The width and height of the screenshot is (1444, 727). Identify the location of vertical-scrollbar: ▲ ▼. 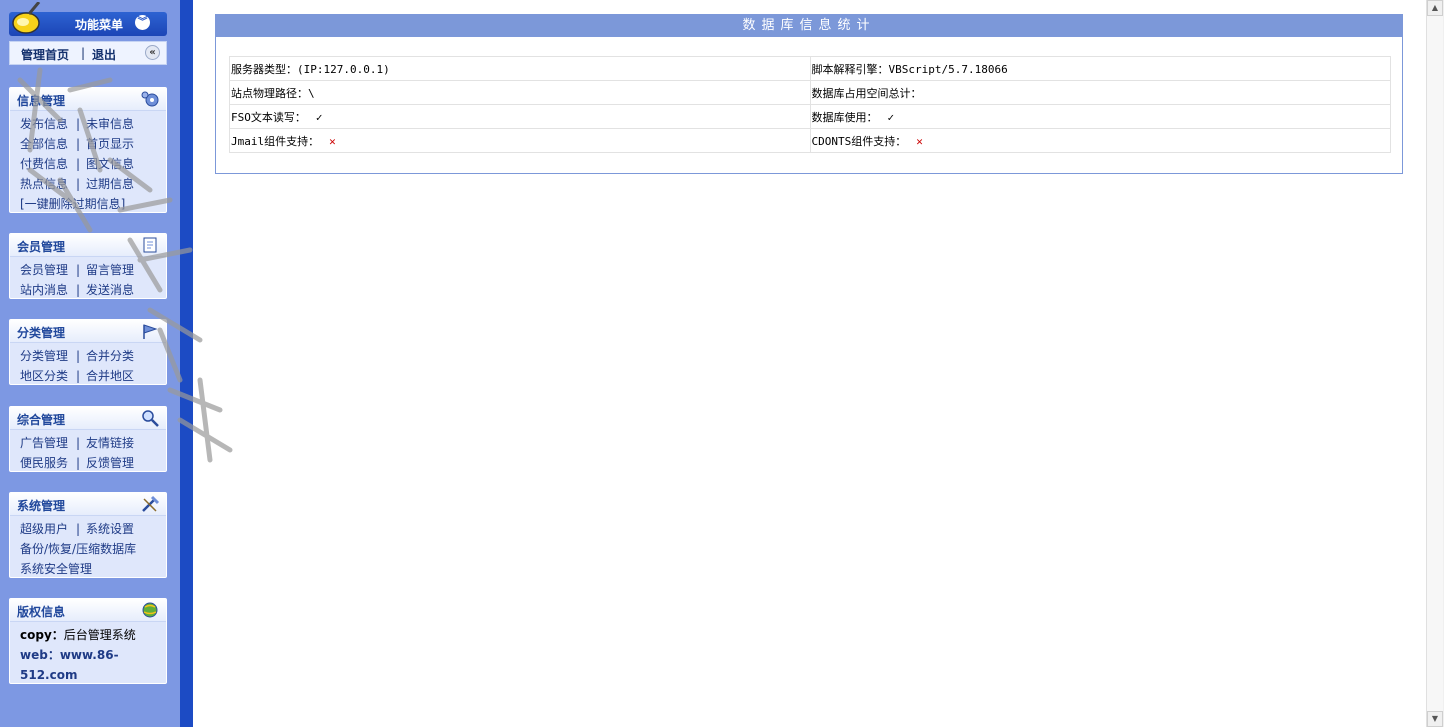
(1435, 363).